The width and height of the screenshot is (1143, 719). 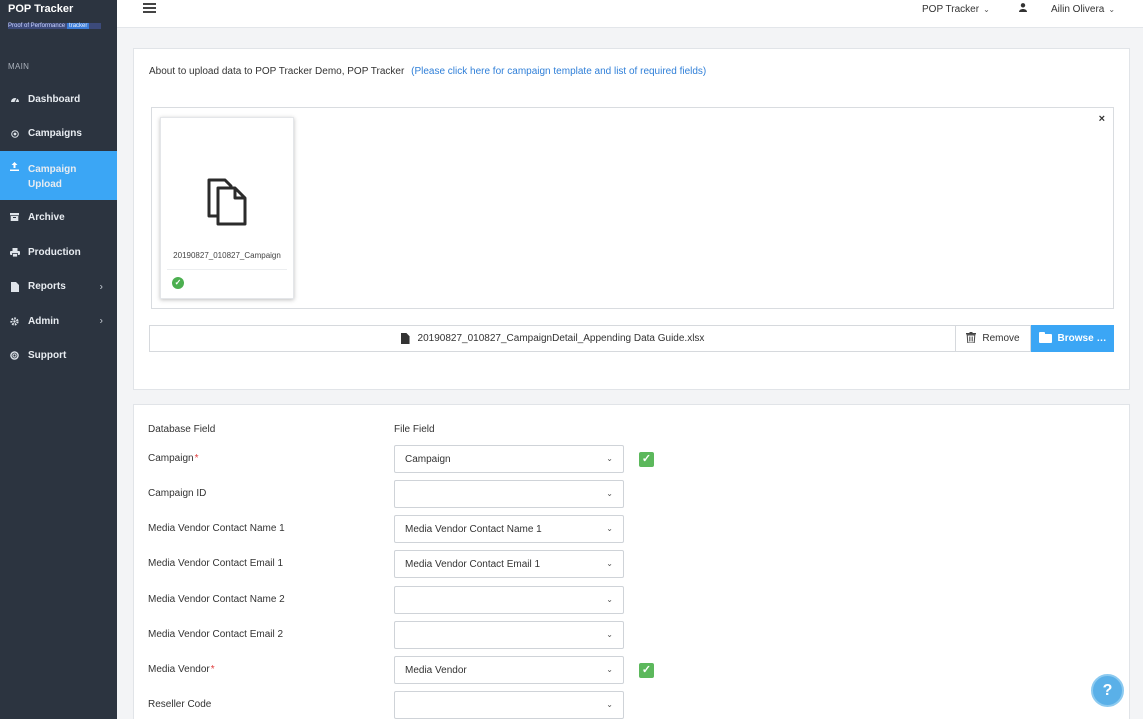 I want to click on tracker-menu: POP Tracker ⌄, so click(x=956, y=9).